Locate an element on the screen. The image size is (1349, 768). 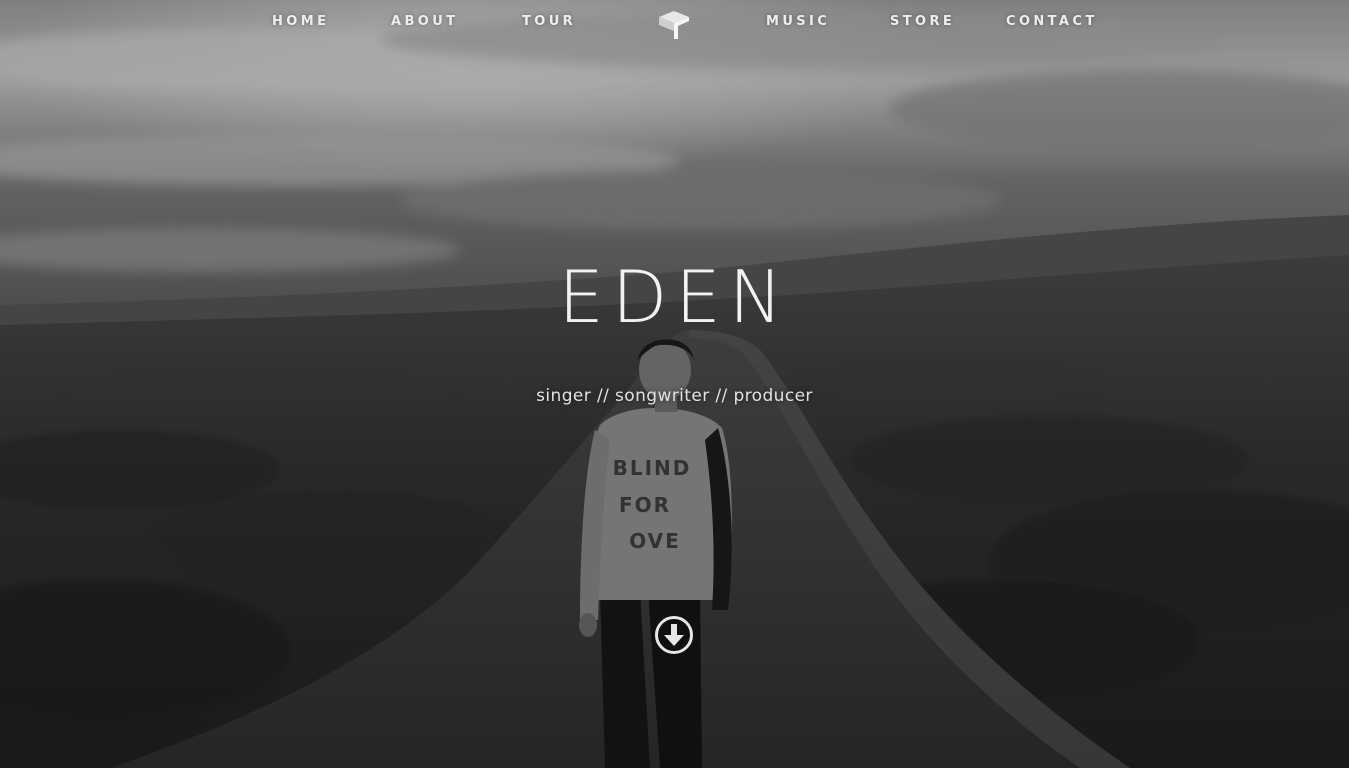
hero-title: EDEN is located at coordinates (674, 297).